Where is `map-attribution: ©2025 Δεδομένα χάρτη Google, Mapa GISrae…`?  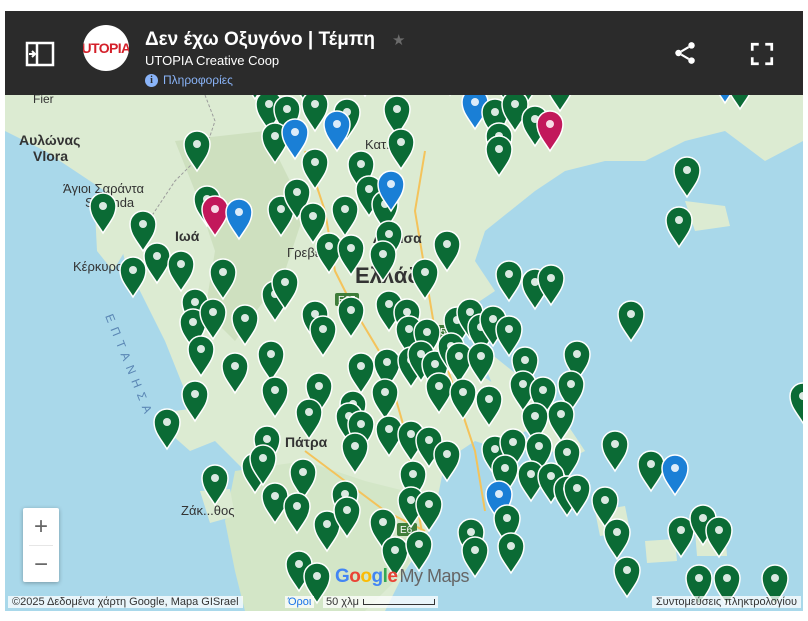 map-attribution: ©2025 Δεδομένα χάρτη Google, Mapa GISrae… is located at coordinates (125, 602).